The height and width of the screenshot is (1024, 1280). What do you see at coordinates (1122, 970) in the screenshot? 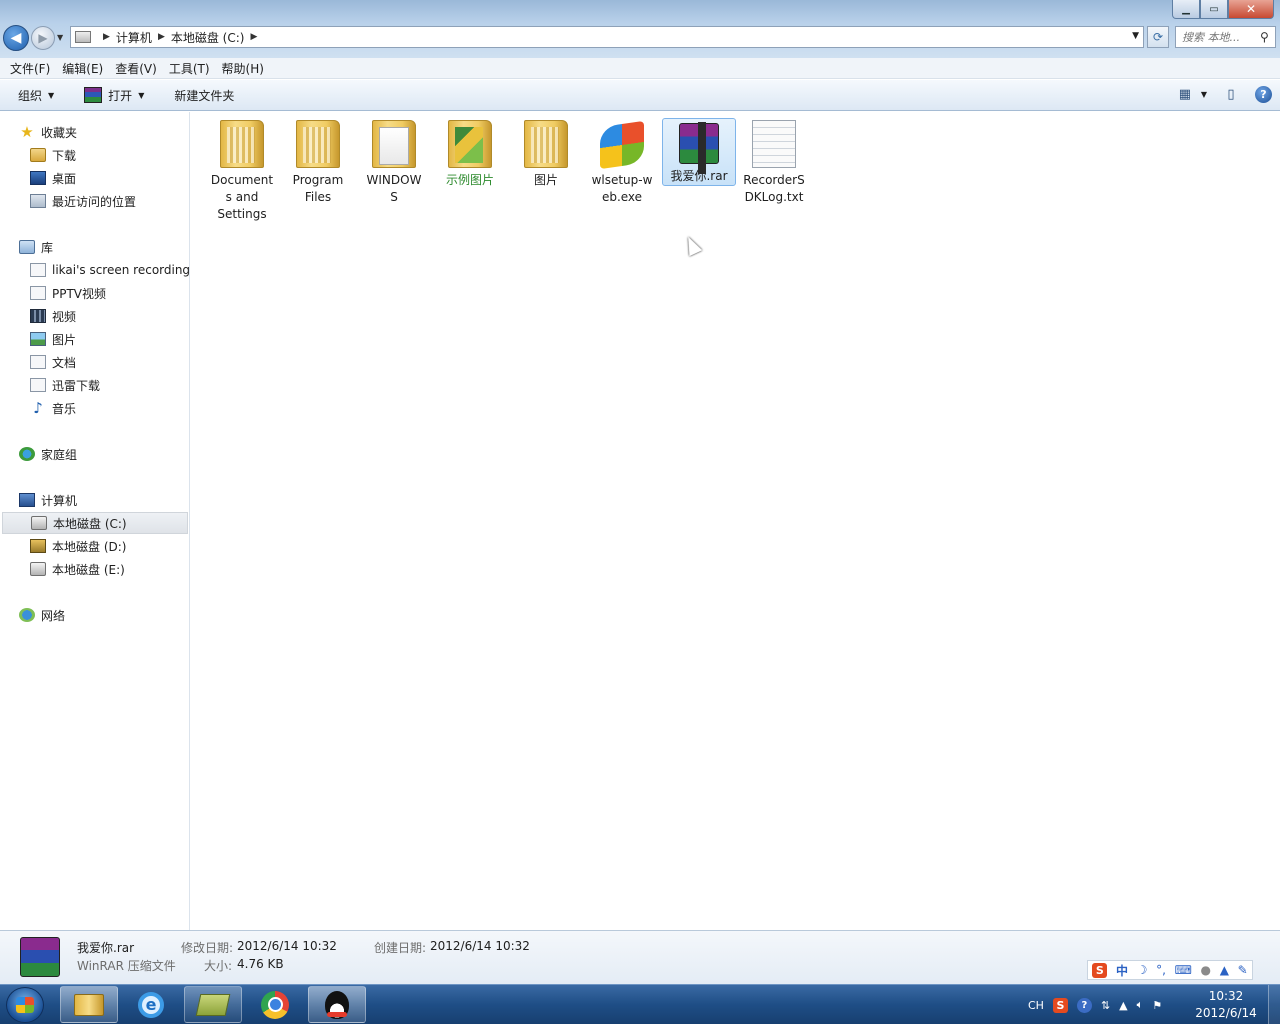
I see `ime-chinese-mode: 中` at bounding box center [1122, 970].